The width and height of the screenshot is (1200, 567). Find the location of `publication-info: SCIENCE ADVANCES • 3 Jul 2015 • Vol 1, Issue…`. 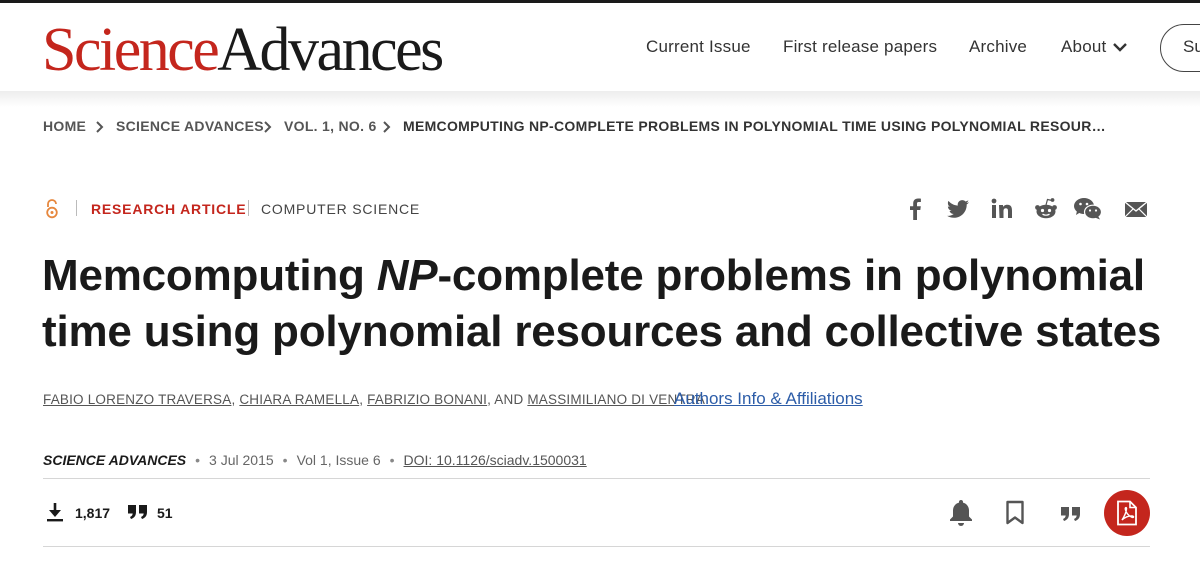

publication-info: SCIENCE ADVANCES • 3 Jul 2015 • Vol 1, Issue… is located at coordinates (315, 460).